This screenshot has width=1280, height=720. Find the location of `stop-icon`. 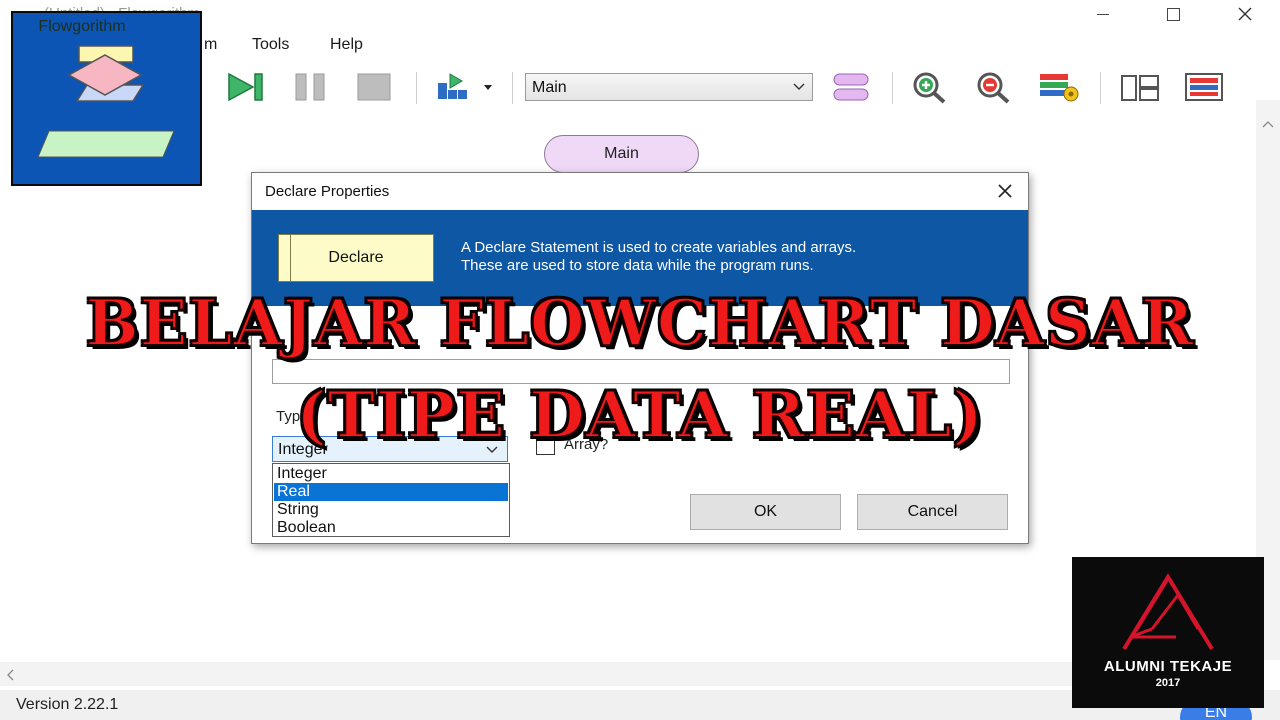

stop-icon is located at coordinates (374, 87).